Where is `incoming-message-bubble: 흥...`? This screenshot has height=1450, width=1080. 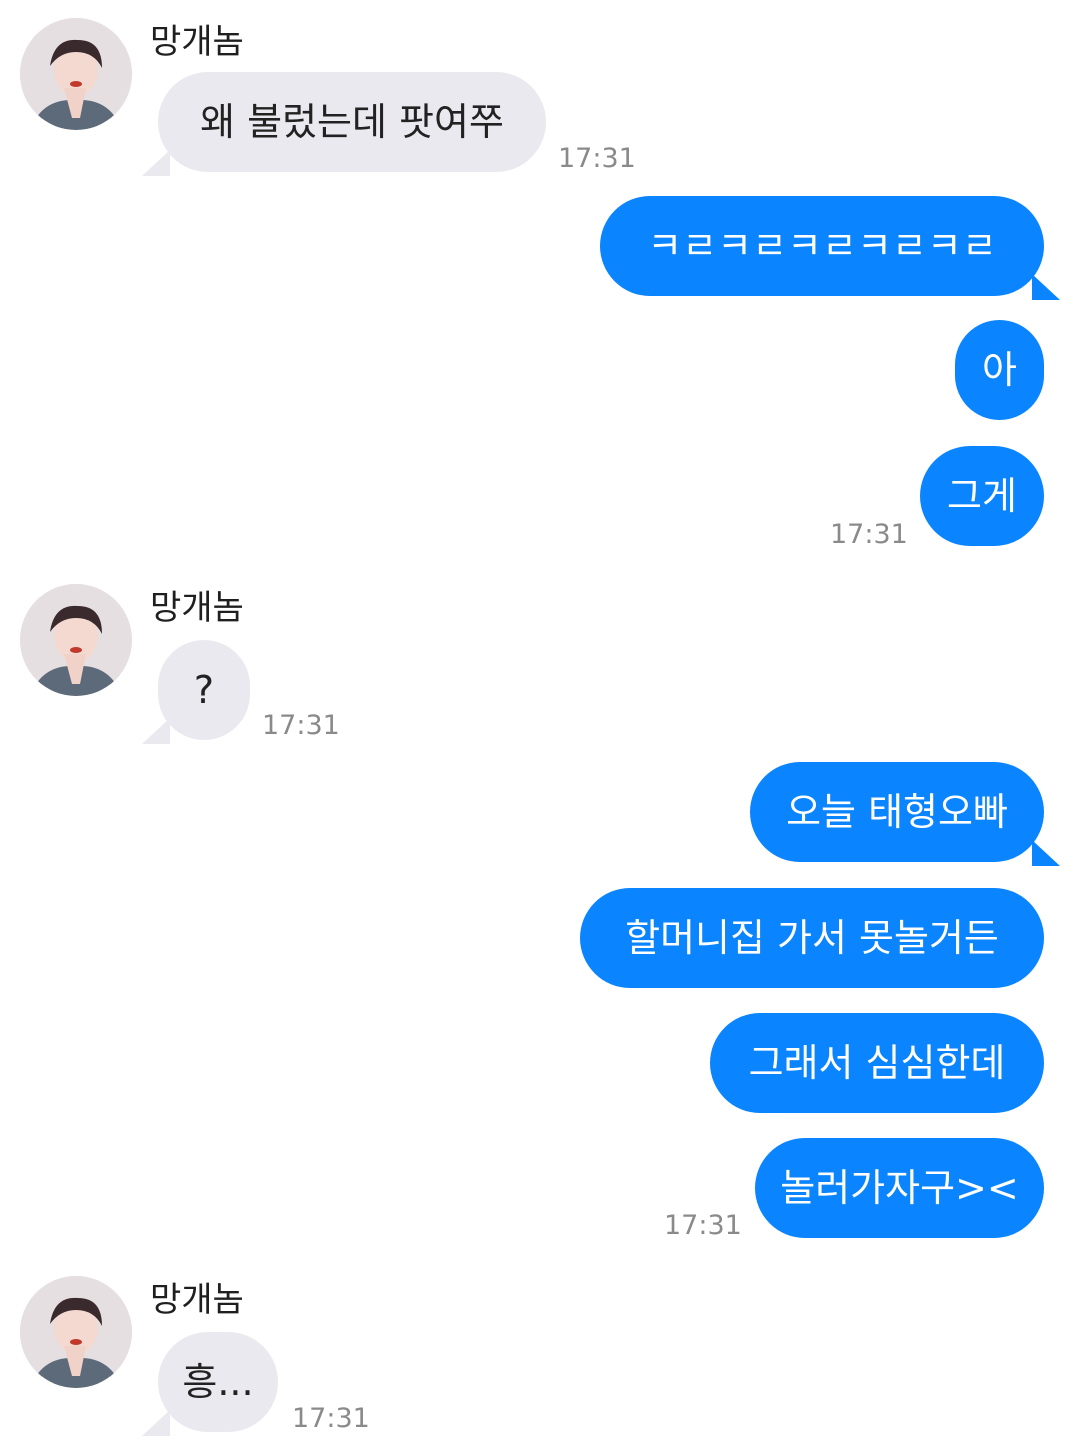
incoming-message-bubble: 흥... is located at coordinates (218, 1382).